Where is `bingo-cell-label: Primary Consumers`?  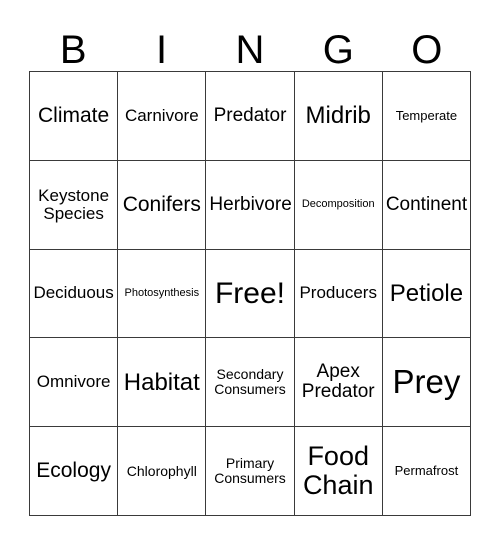
bingo-cell-label: Primary Consumers is located at coordinates (250, 471).